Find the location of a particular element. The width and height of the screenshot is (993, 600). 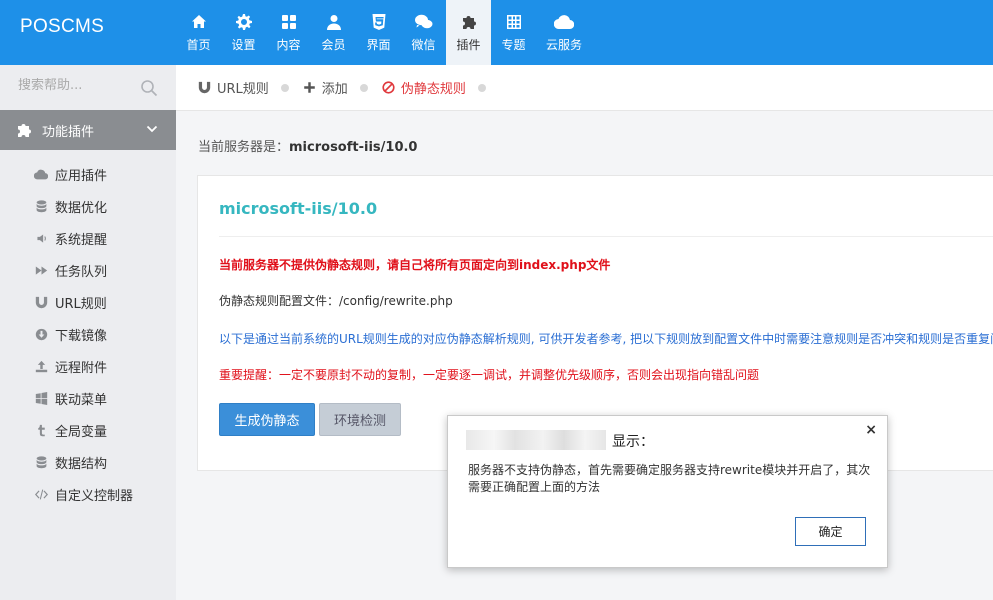

sidebar-item-label: 联动菜单 is located at coordinates (81, 400).